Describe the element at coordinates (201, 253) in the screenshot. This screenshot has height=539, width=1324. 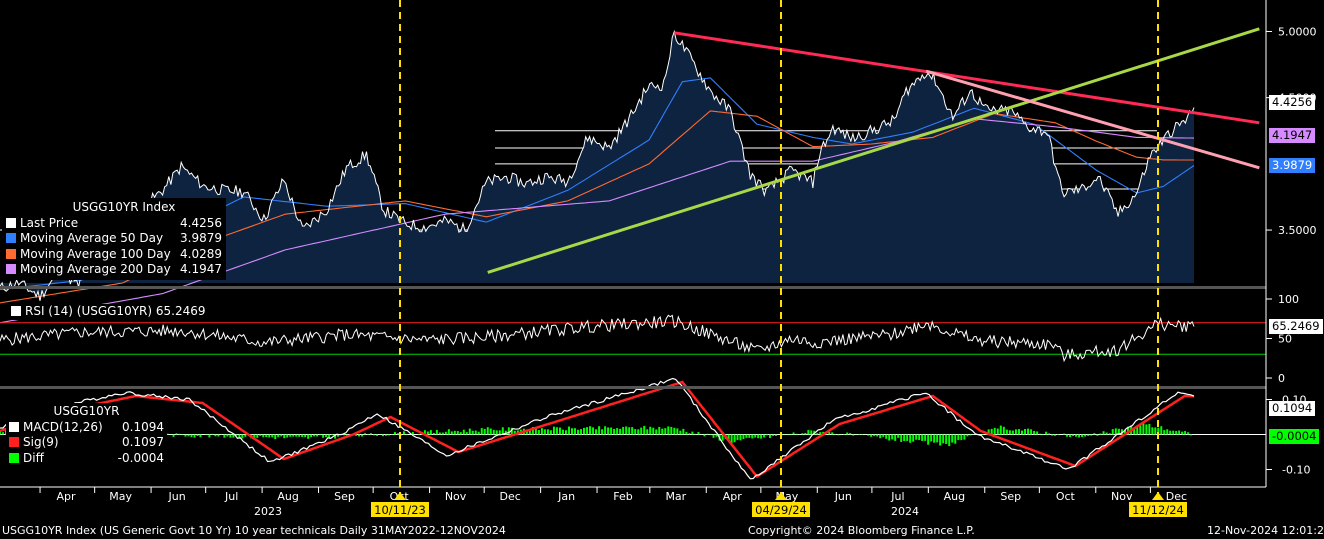
I see `price-legend-value: 4.0289` at that location.